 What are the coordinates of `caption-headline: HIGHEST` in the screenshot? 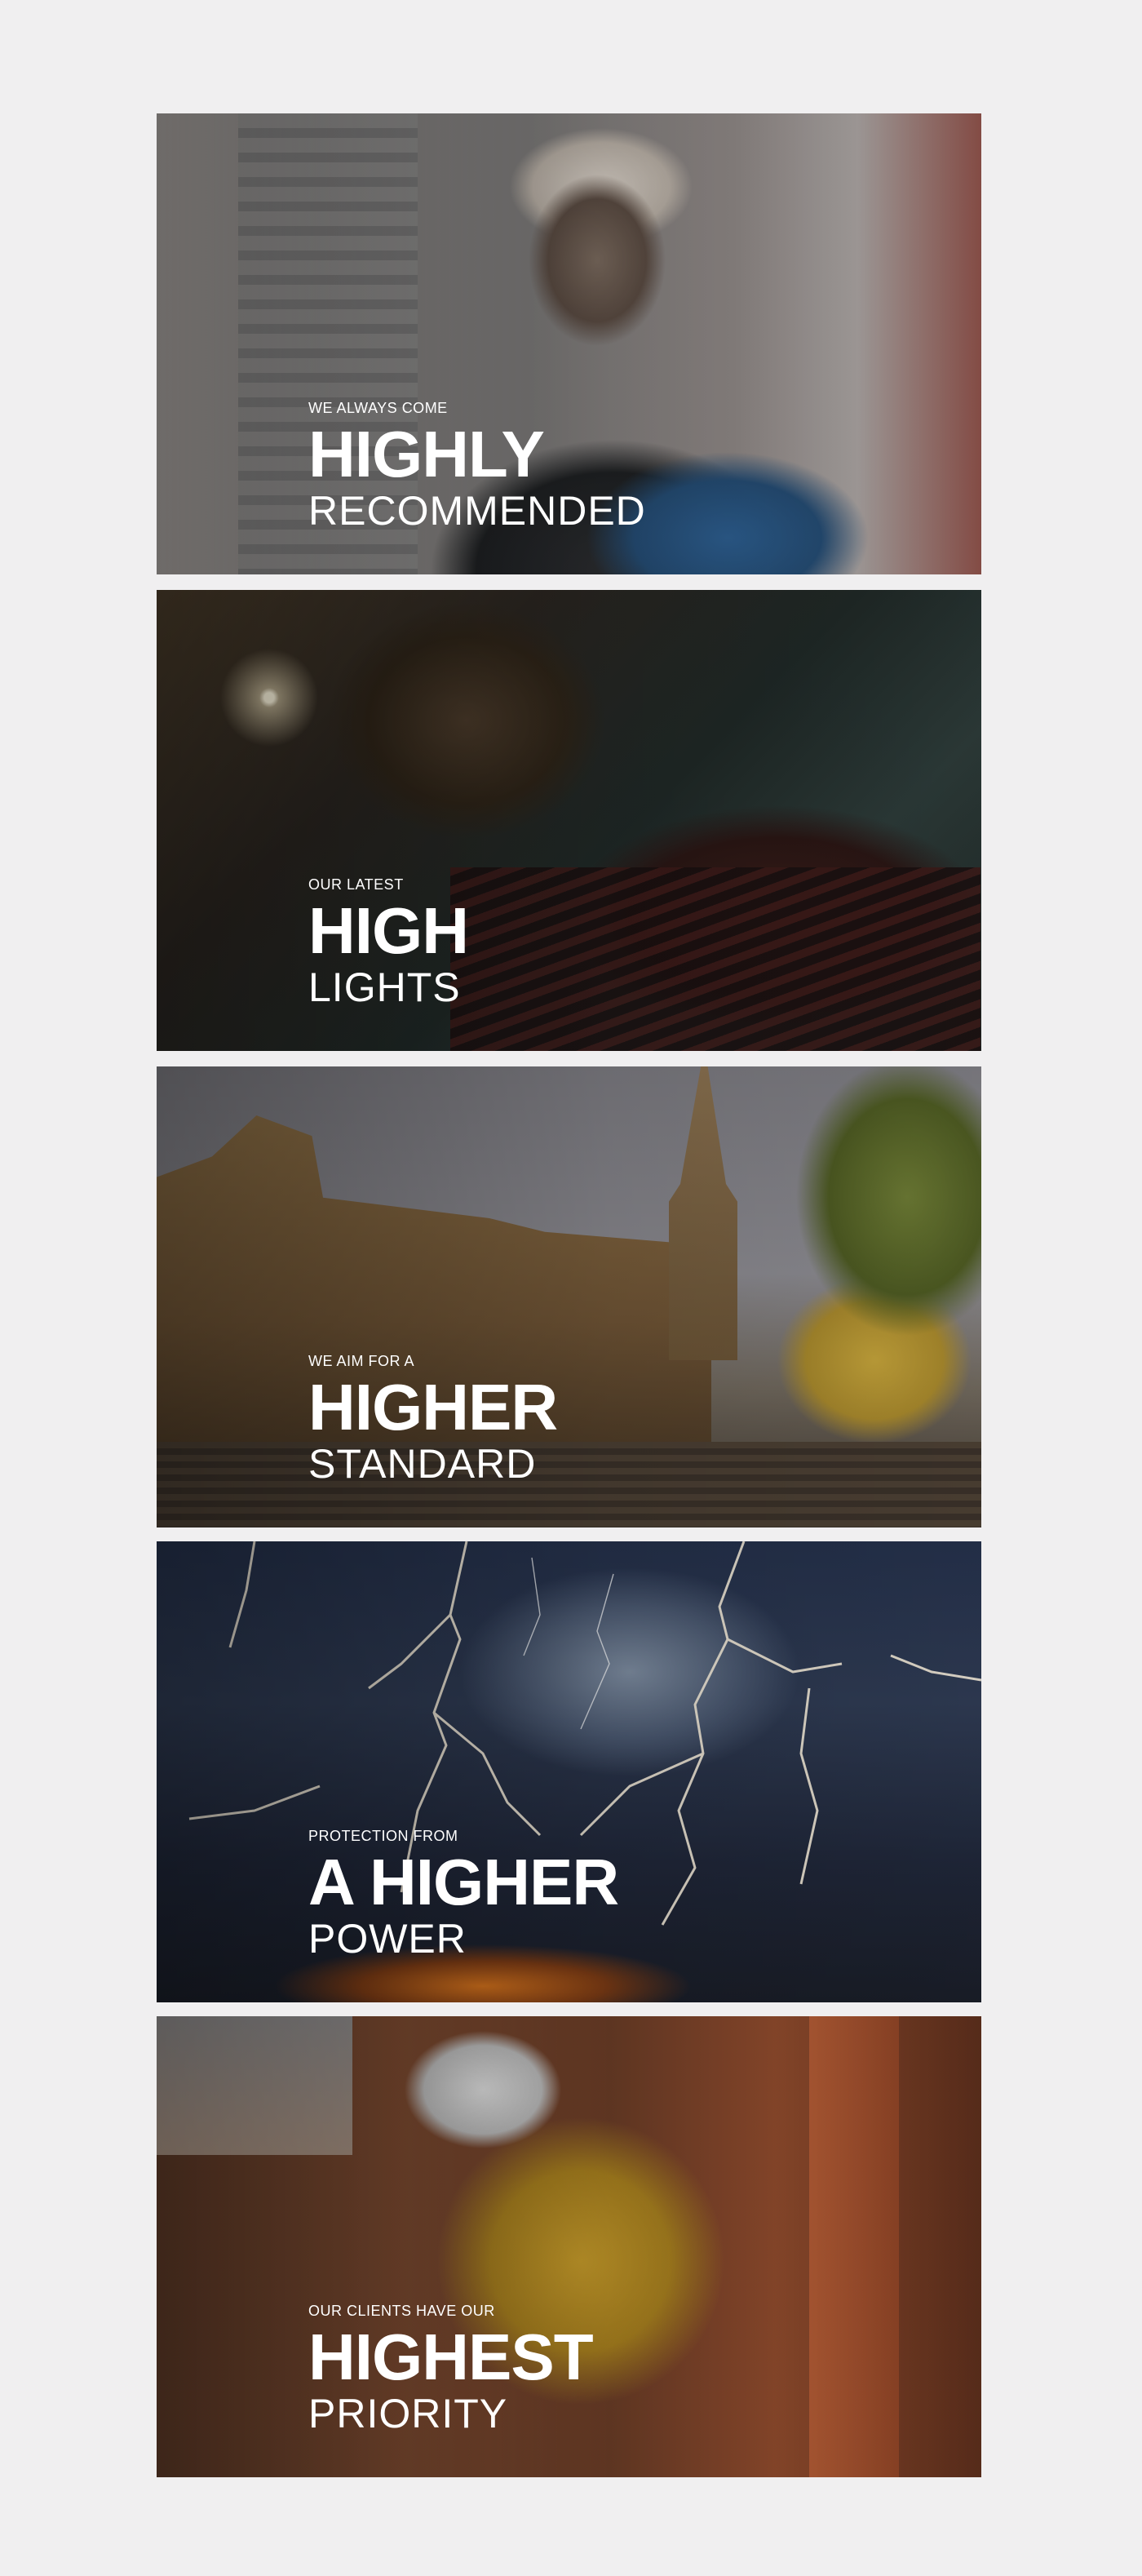 It's located at (451, 2357).